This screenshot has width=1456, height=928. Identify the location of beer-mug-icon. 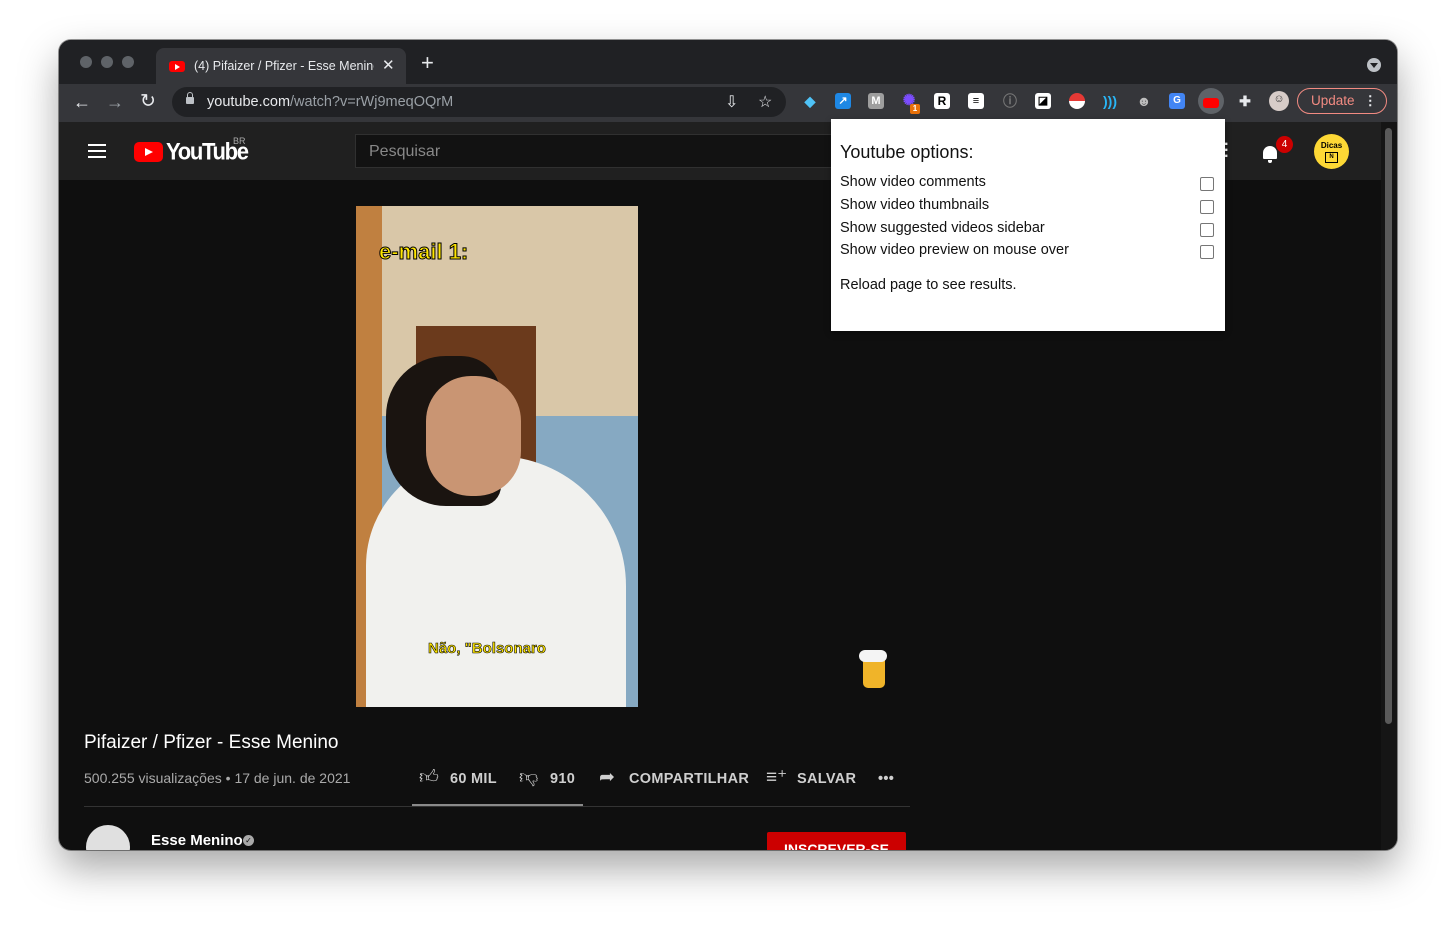
(873, 669).